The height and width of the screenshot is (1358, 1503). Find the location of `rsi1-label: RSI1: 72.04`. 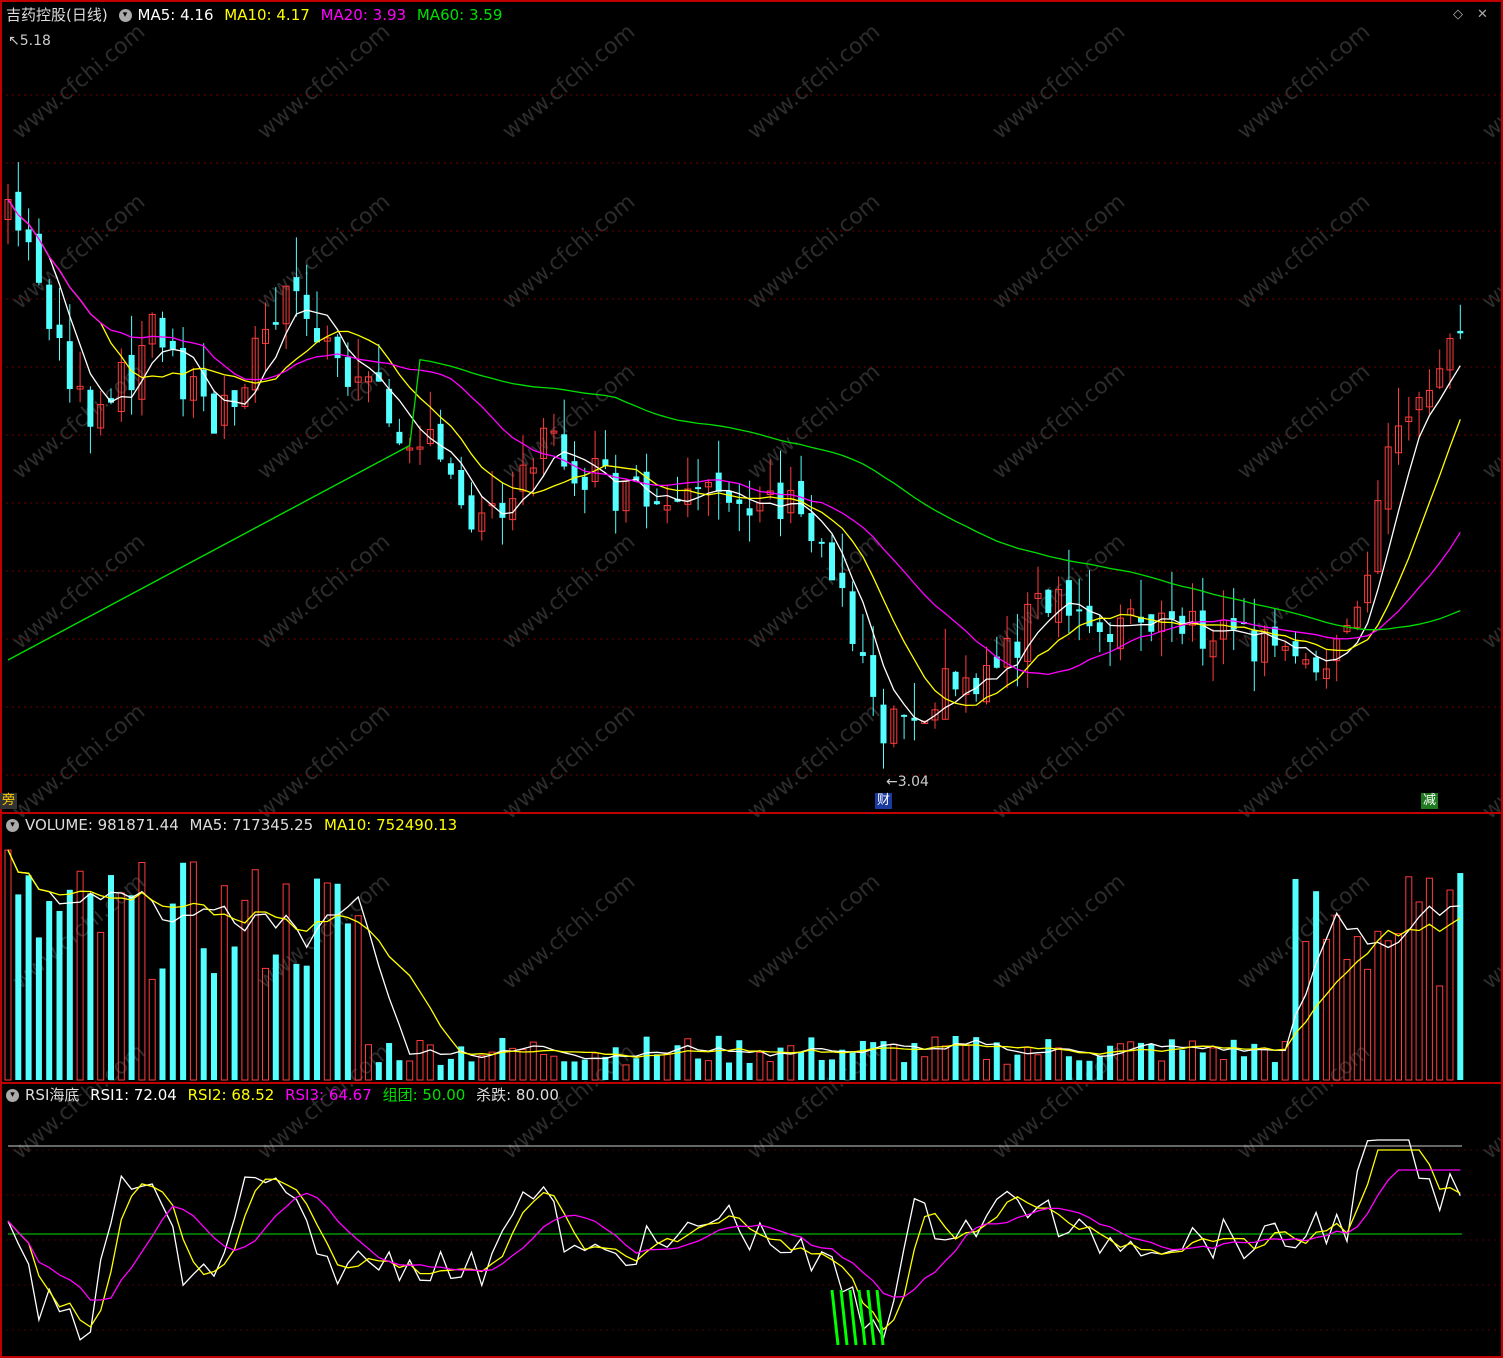

rsi1-label: RSI1: 72.04 is located at coordinates (133, 1095).